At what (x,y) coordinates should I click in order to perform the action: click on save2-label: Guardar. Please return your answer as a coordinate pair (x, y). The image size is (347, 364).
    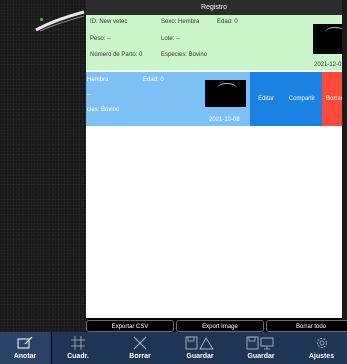
    Looking at the image, I should click on (261, 356).